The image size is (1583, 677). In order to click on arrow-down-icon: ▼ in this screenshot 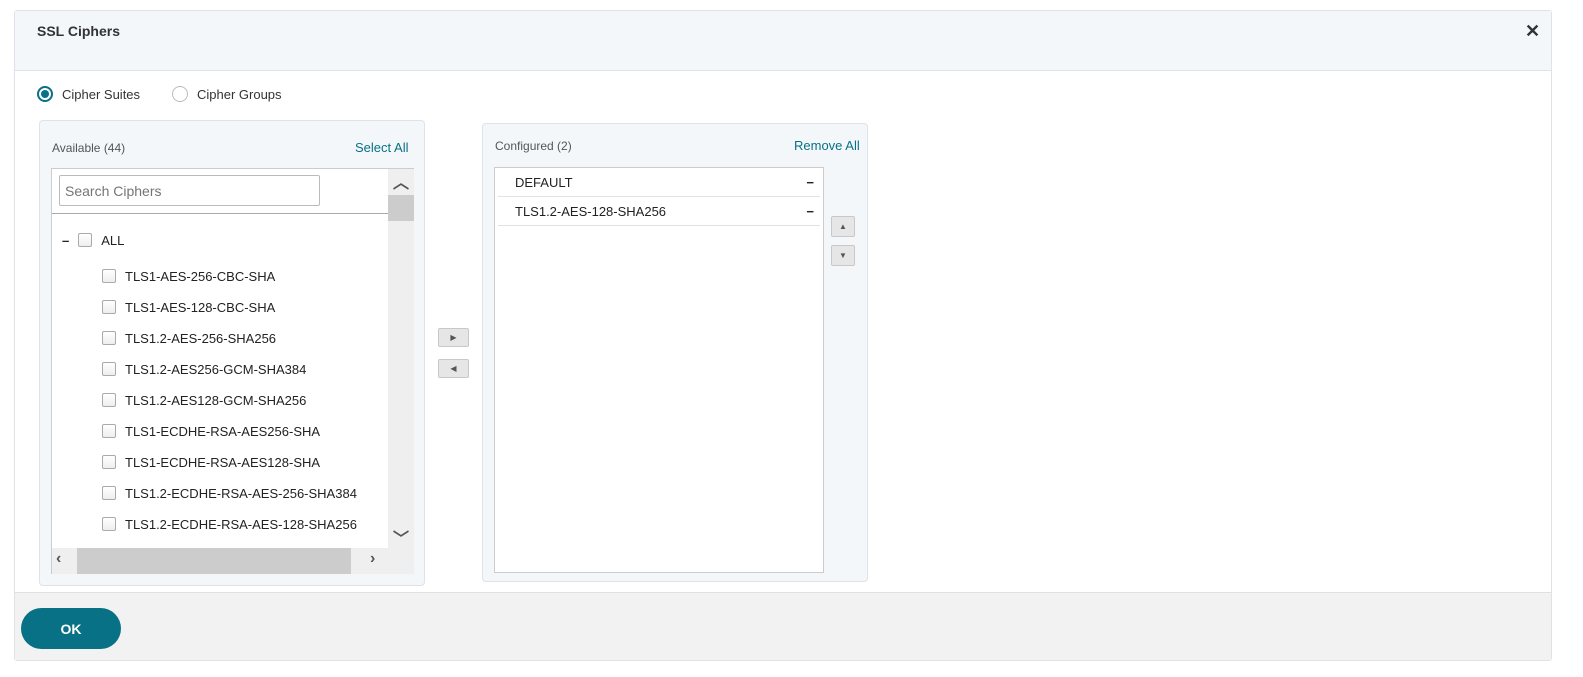, I will do `click(843, 255)`.